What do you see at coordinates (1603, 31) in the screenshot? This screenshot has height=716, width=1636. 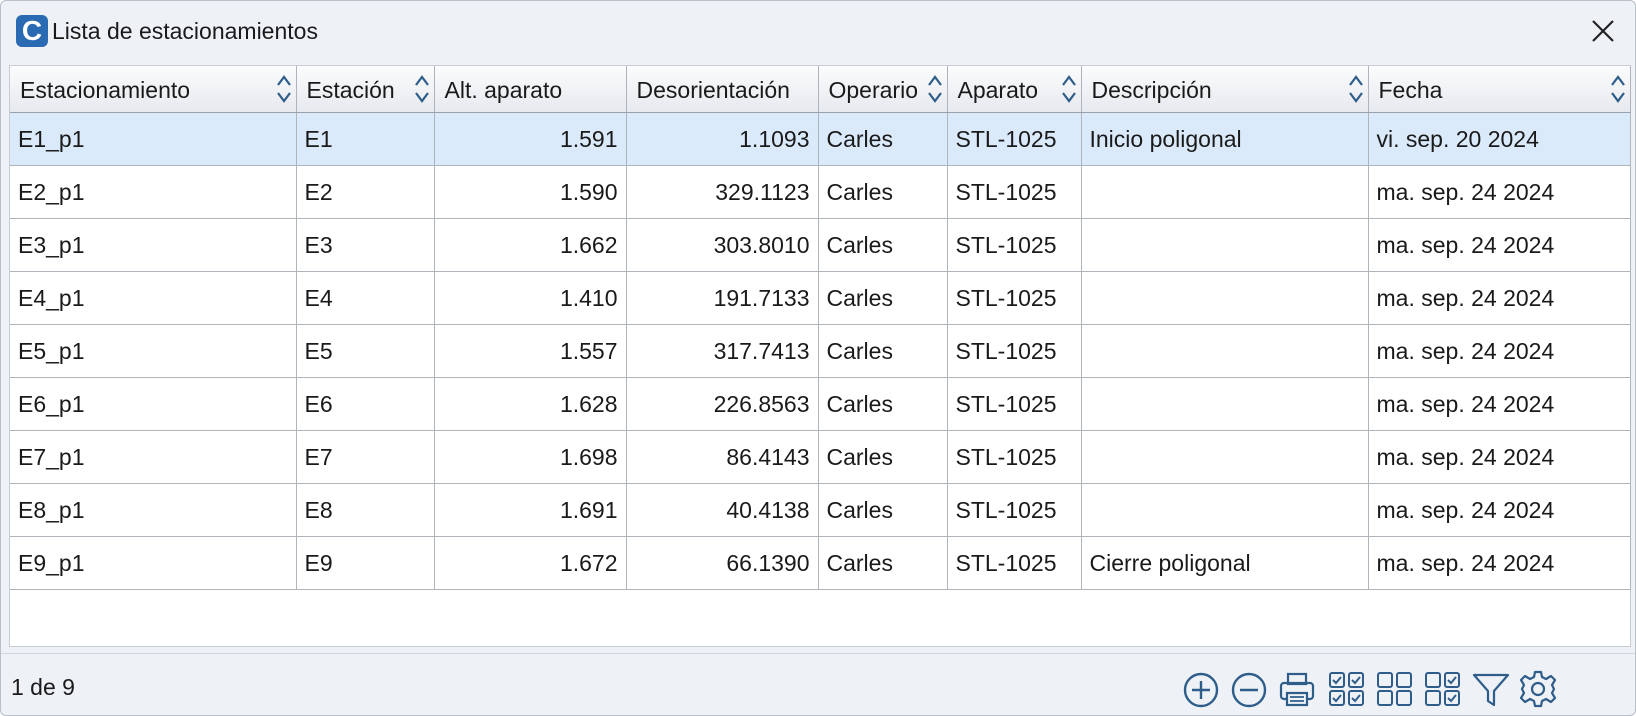 I see `close-button` at bounding box center [1603, 31].